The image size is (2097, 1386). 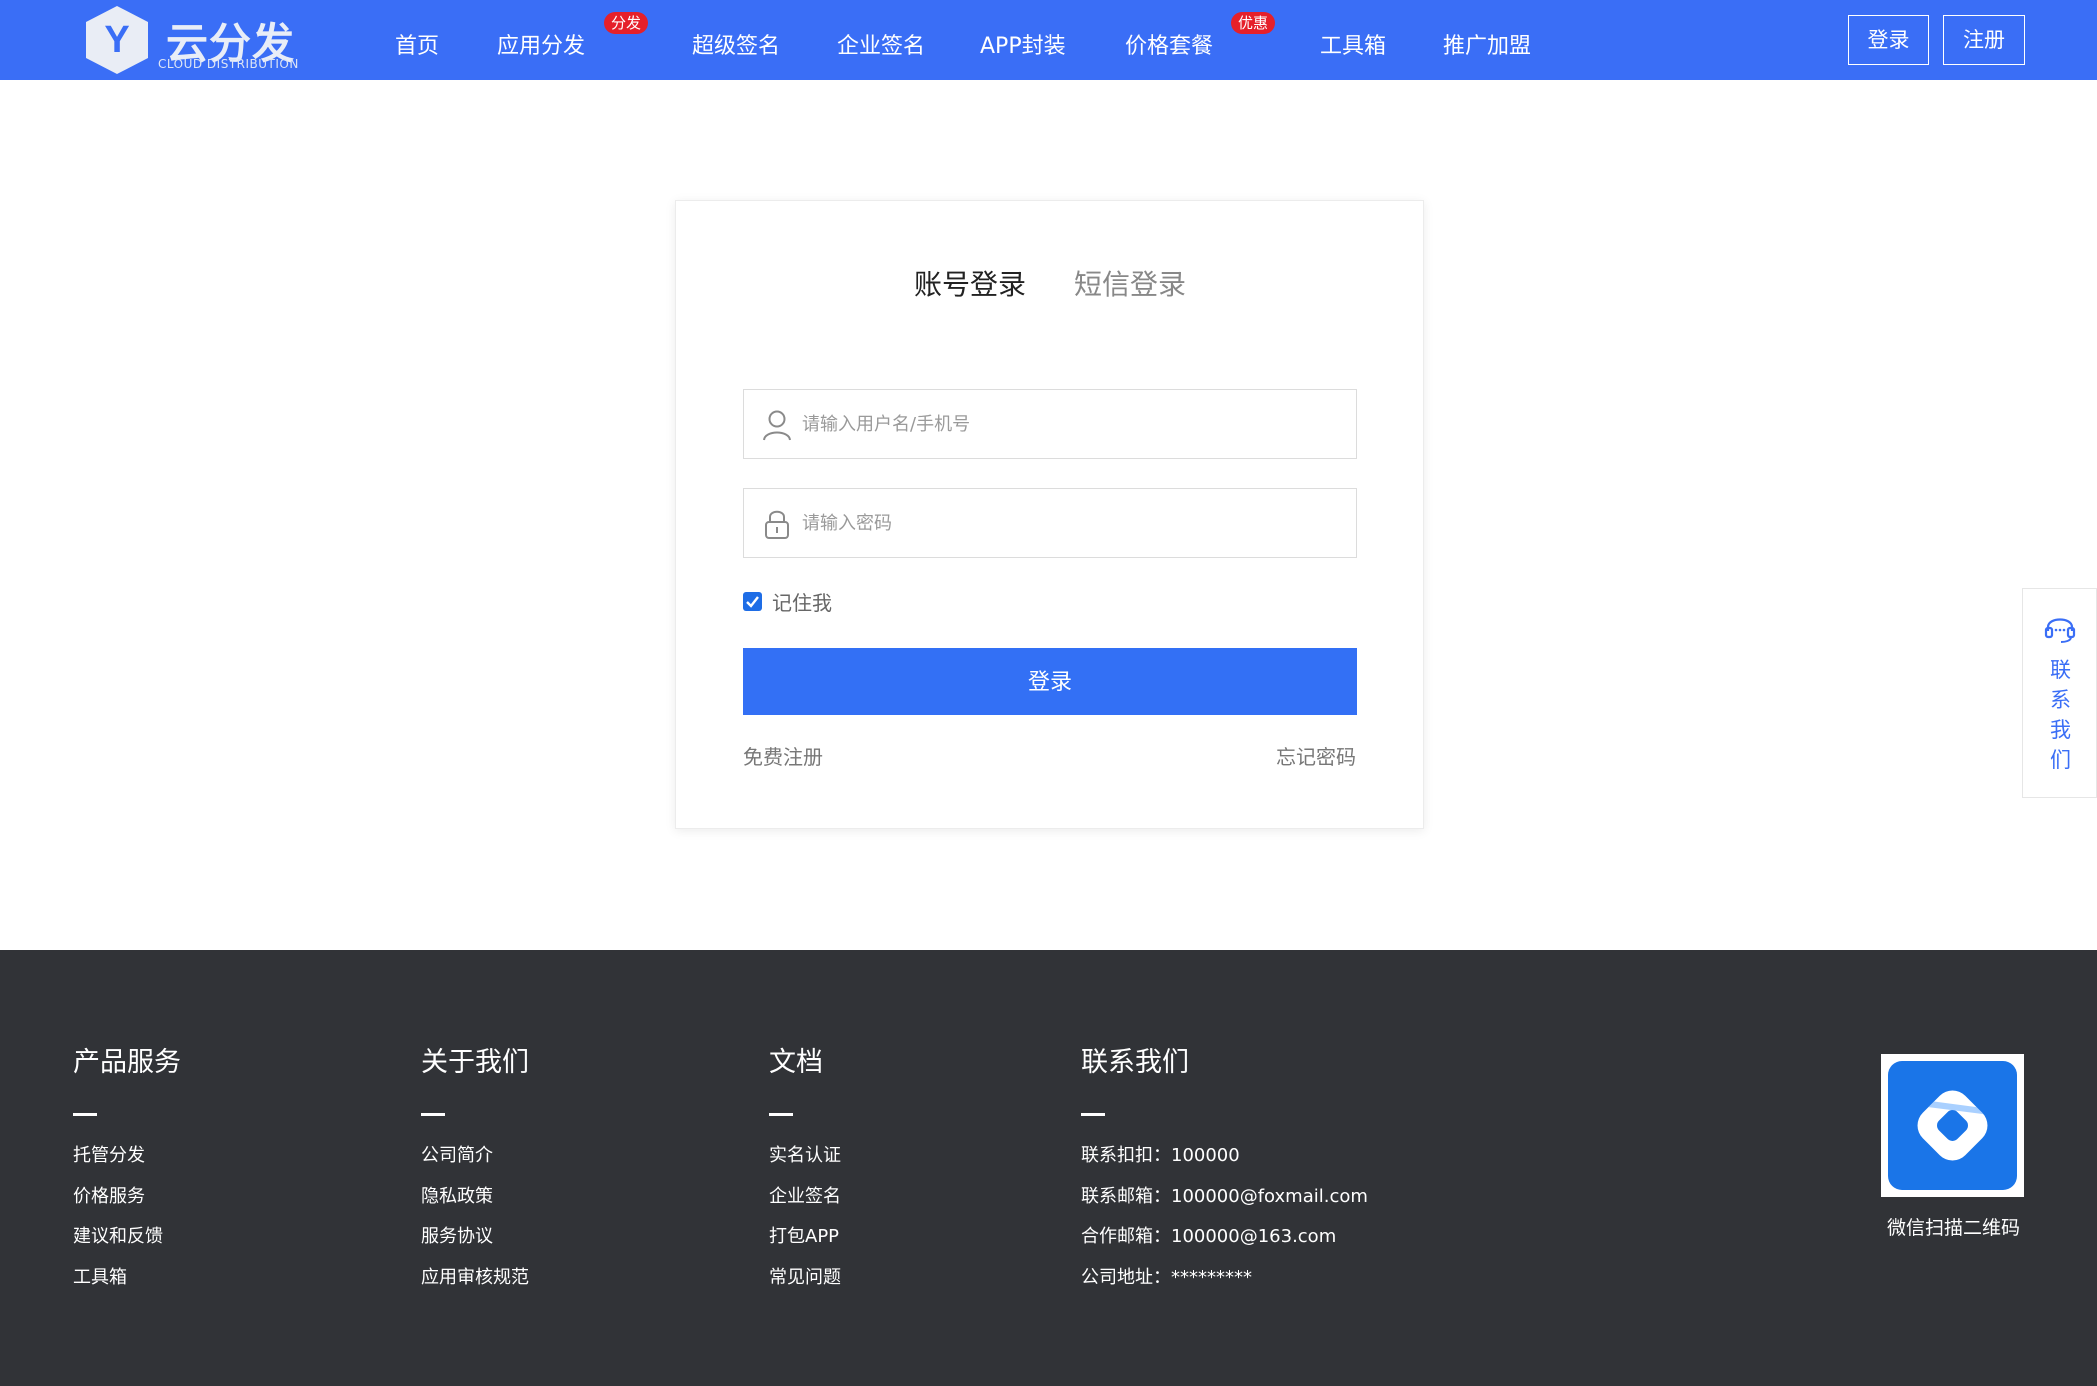 I want to click on footer-col-products: 产品服务 托管分发 价格服务 建议和反馈 工具箱, so click(x=127, y=1169).